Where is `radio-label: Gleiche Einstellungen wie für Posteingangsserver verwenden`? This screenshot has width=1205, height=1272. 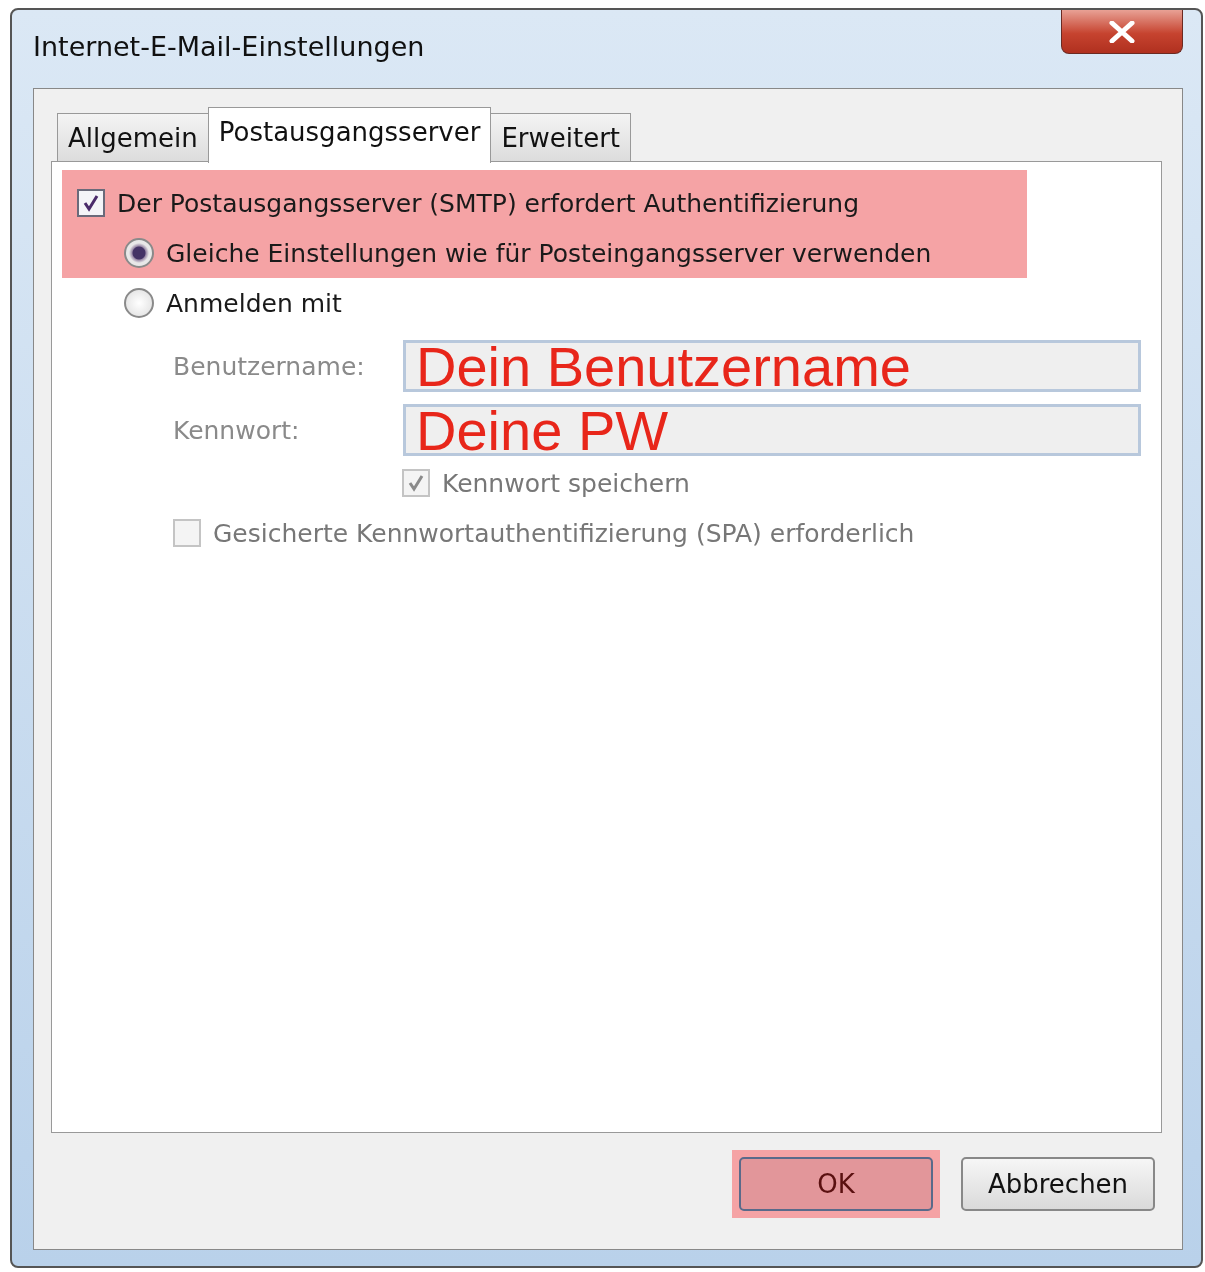
radio-label: Gleiche Einstellungen wie für Posteingangsserver verwenden is located at coordinates (549, 253).